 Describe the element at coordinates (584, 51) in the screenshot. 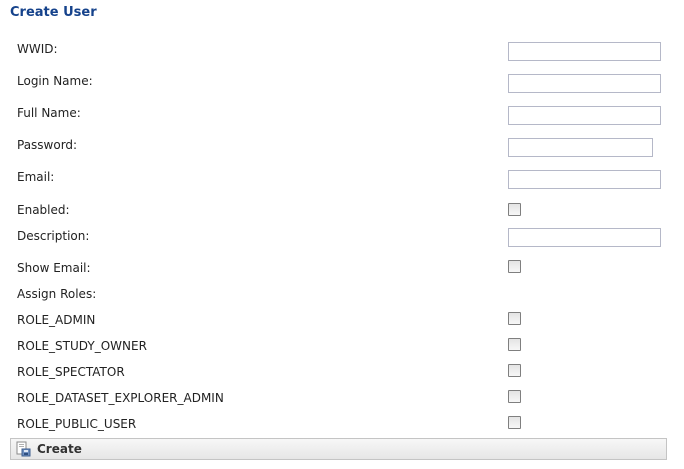

I see `wwid-input` at that location.